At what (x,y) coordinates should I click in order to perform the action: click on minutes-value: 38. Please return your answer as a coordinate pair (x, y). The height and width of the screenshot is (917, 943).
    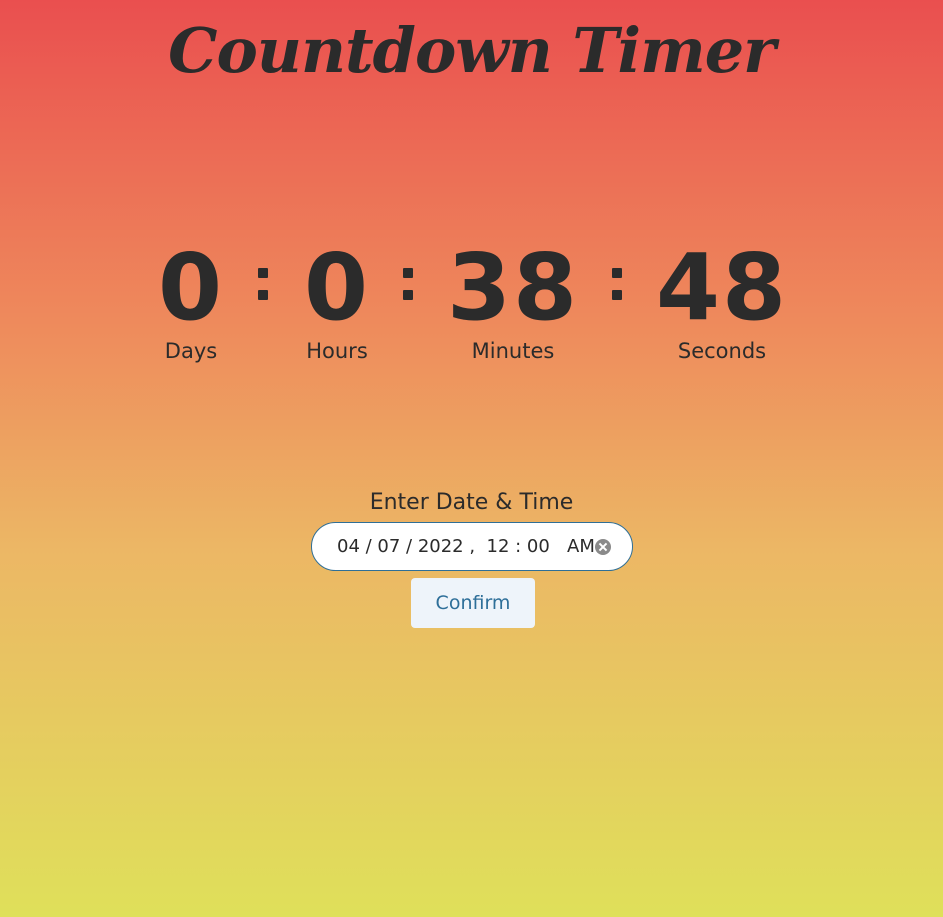
    Looking at the image, I should click on (513, 287).